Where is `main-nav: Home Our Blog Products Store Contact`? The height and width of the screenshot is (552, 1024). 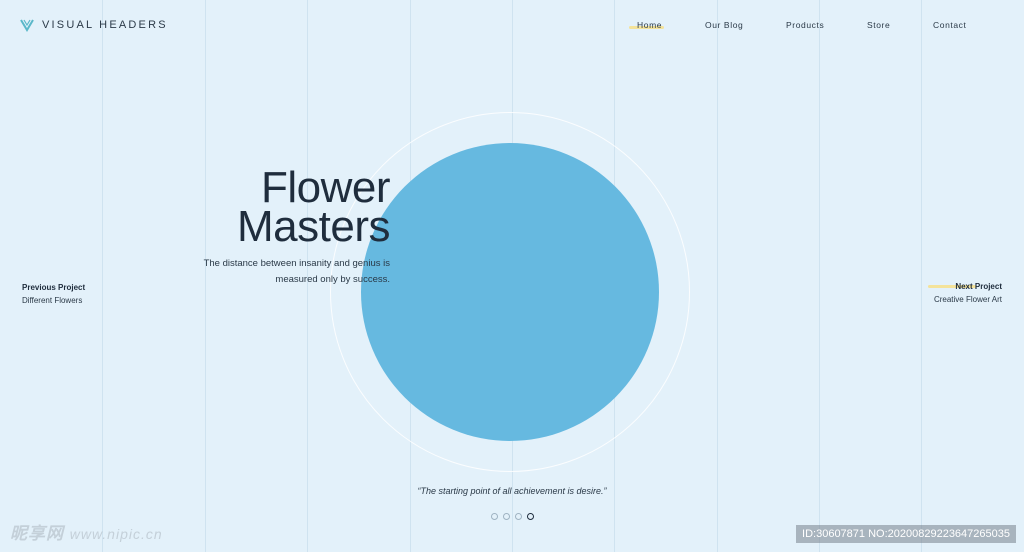 main-nav: Home Our Blog Products Store Contact is located at coordinates (512, 27).